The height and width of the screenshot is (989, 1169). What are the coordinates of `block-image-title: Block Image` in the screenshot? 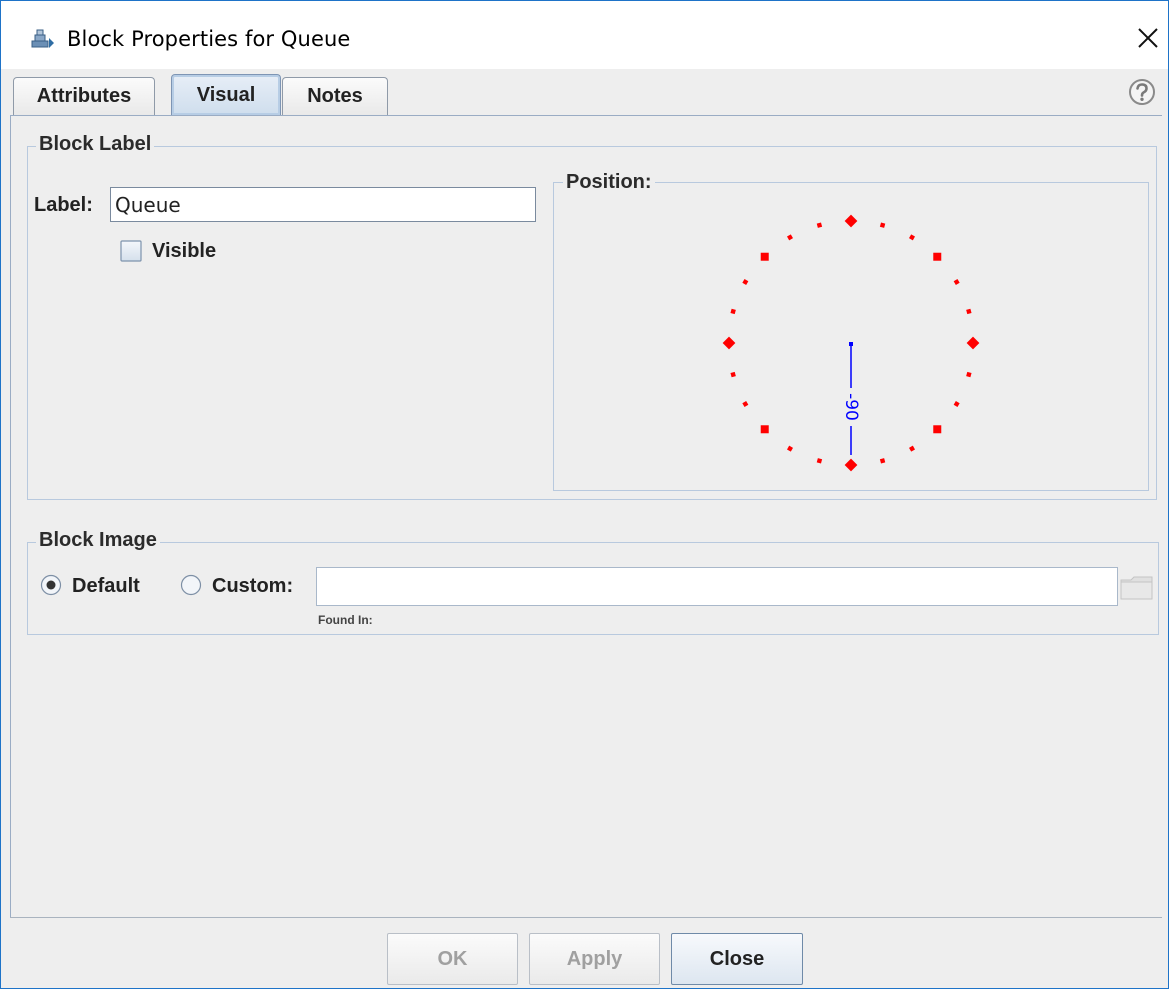 It's located at (98, 540).